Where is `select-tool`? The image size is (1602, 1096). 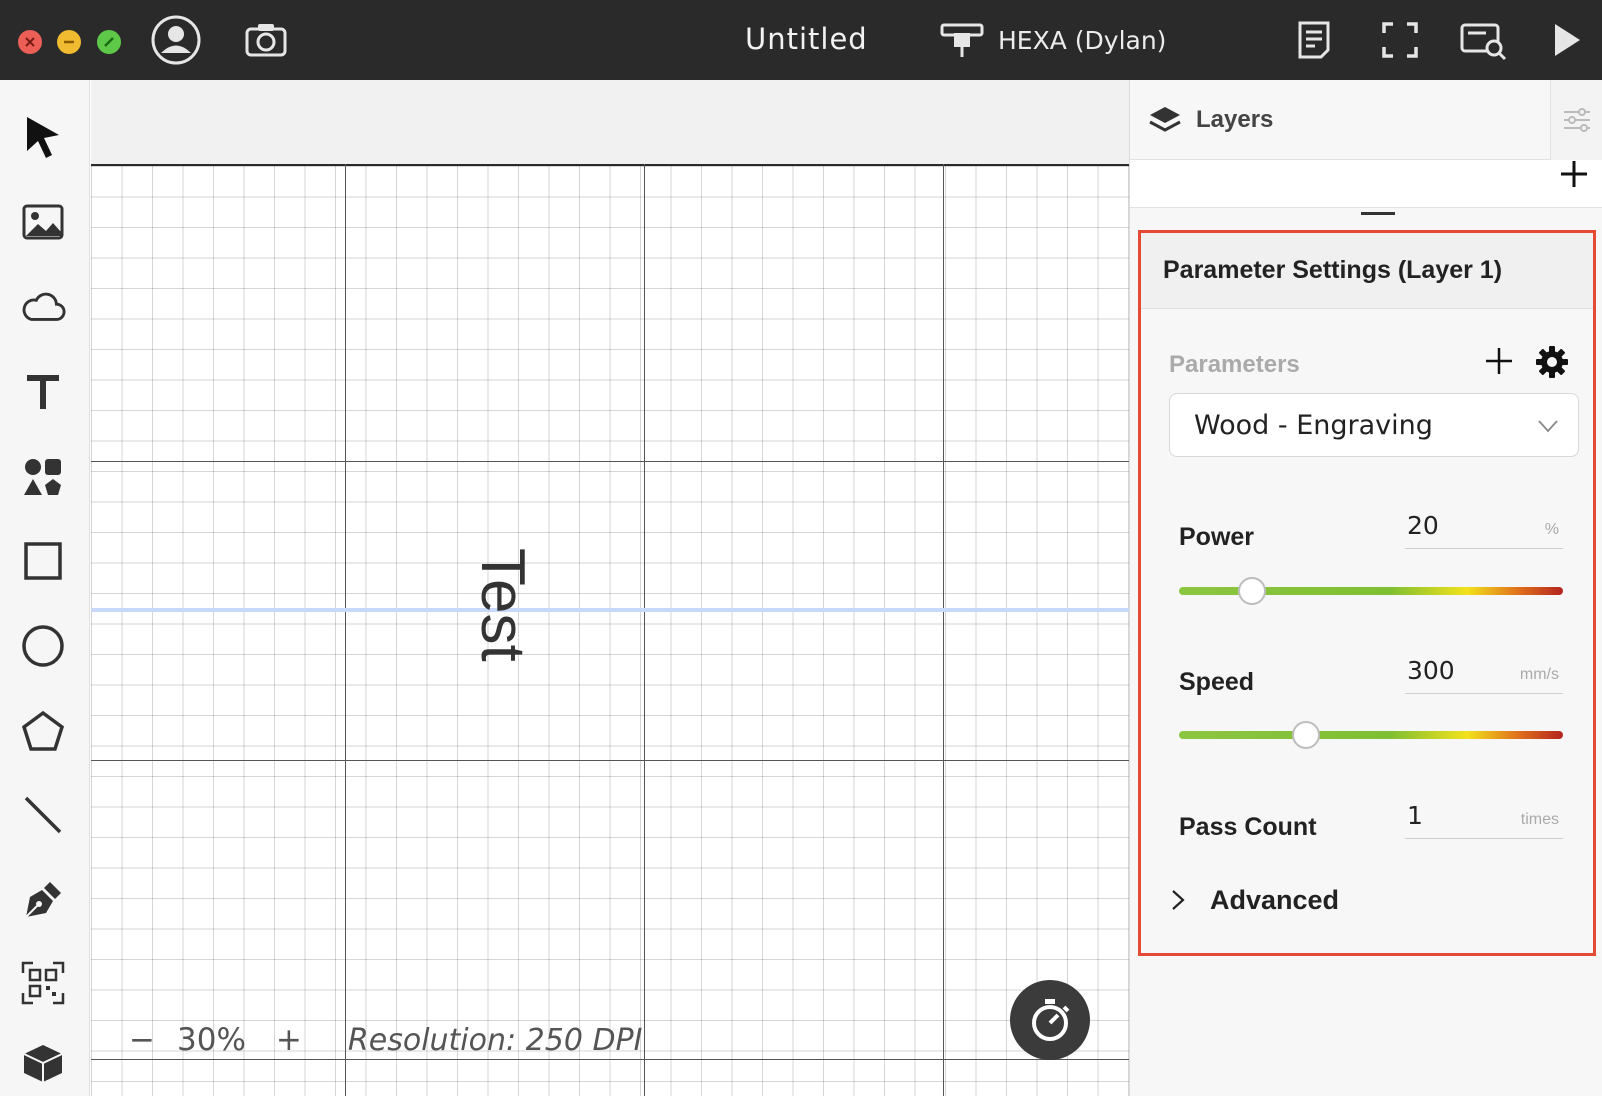
select-tool is located at coordinates (43, 137).